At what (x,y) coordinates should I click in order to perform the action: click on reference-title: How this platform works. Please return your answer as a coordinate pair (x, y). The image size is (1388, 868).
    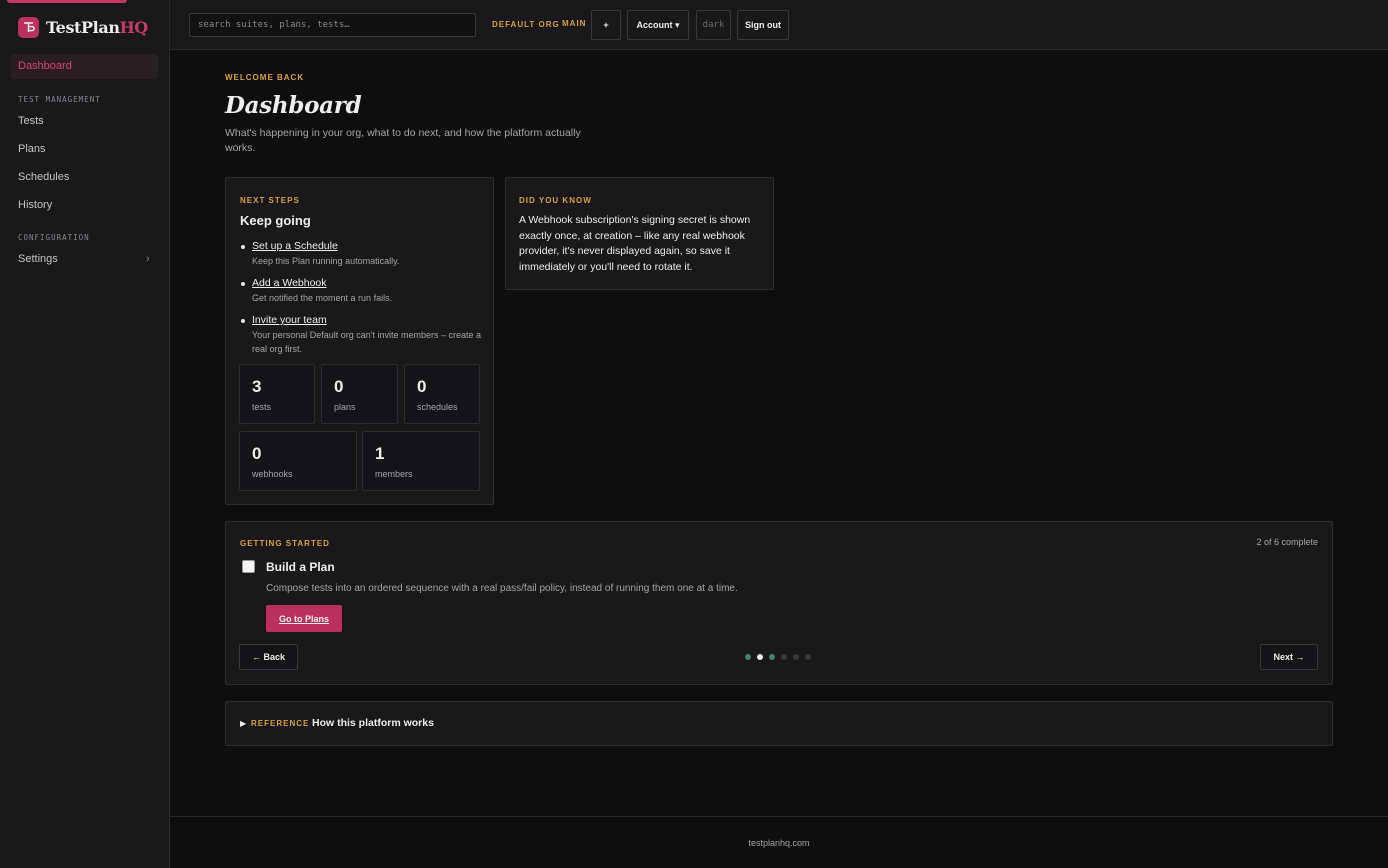
    Looking at the image, I should click on (373, 723).